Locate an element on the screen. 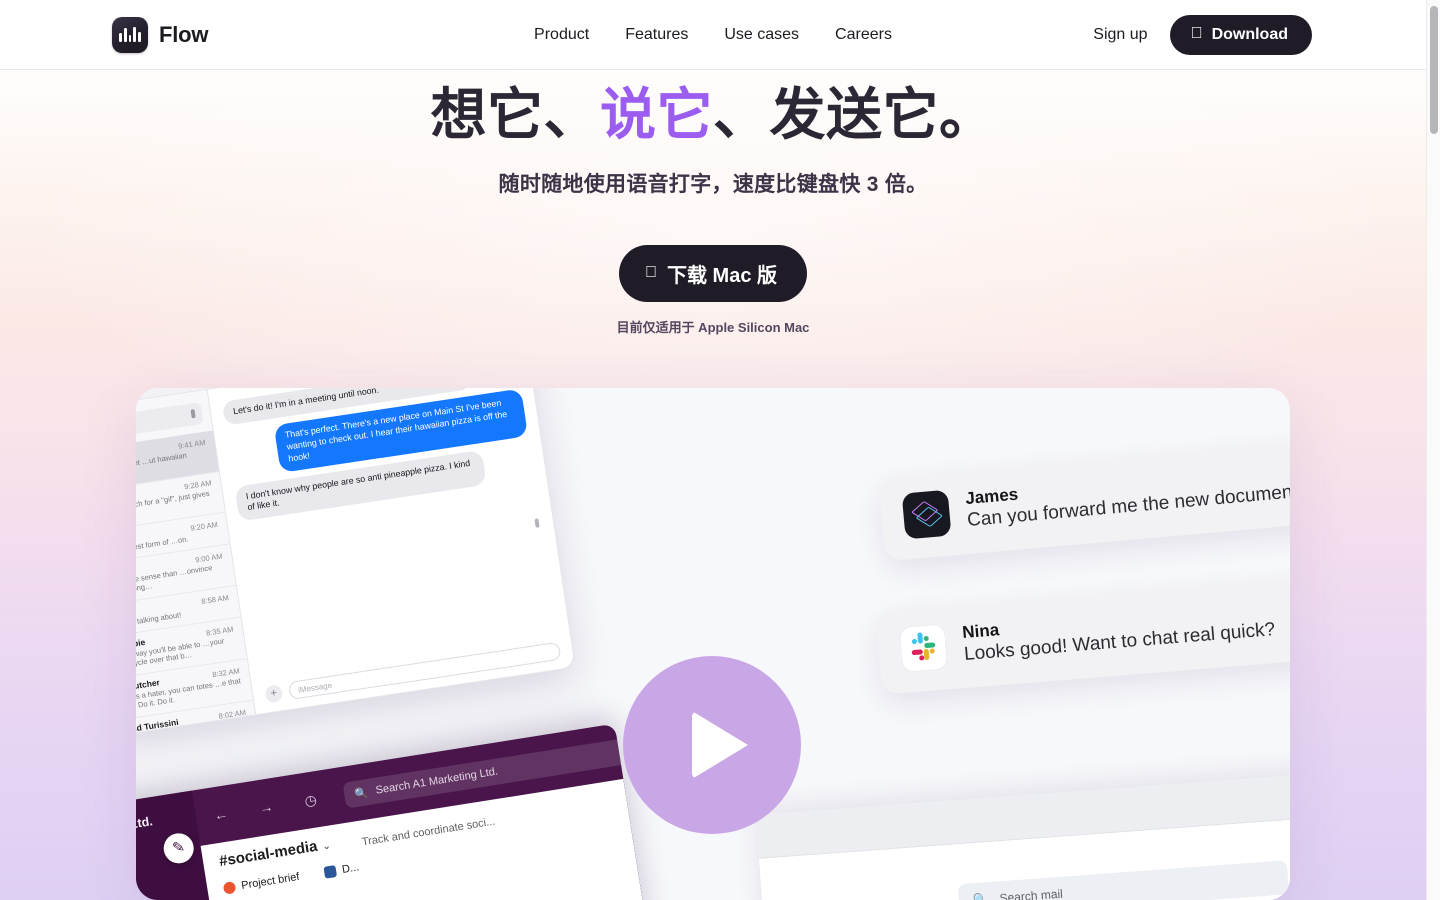 Image resolution: width=1440 pixels, height=900 pixels. brand-name: Flow is located at coordinates (184, 34).